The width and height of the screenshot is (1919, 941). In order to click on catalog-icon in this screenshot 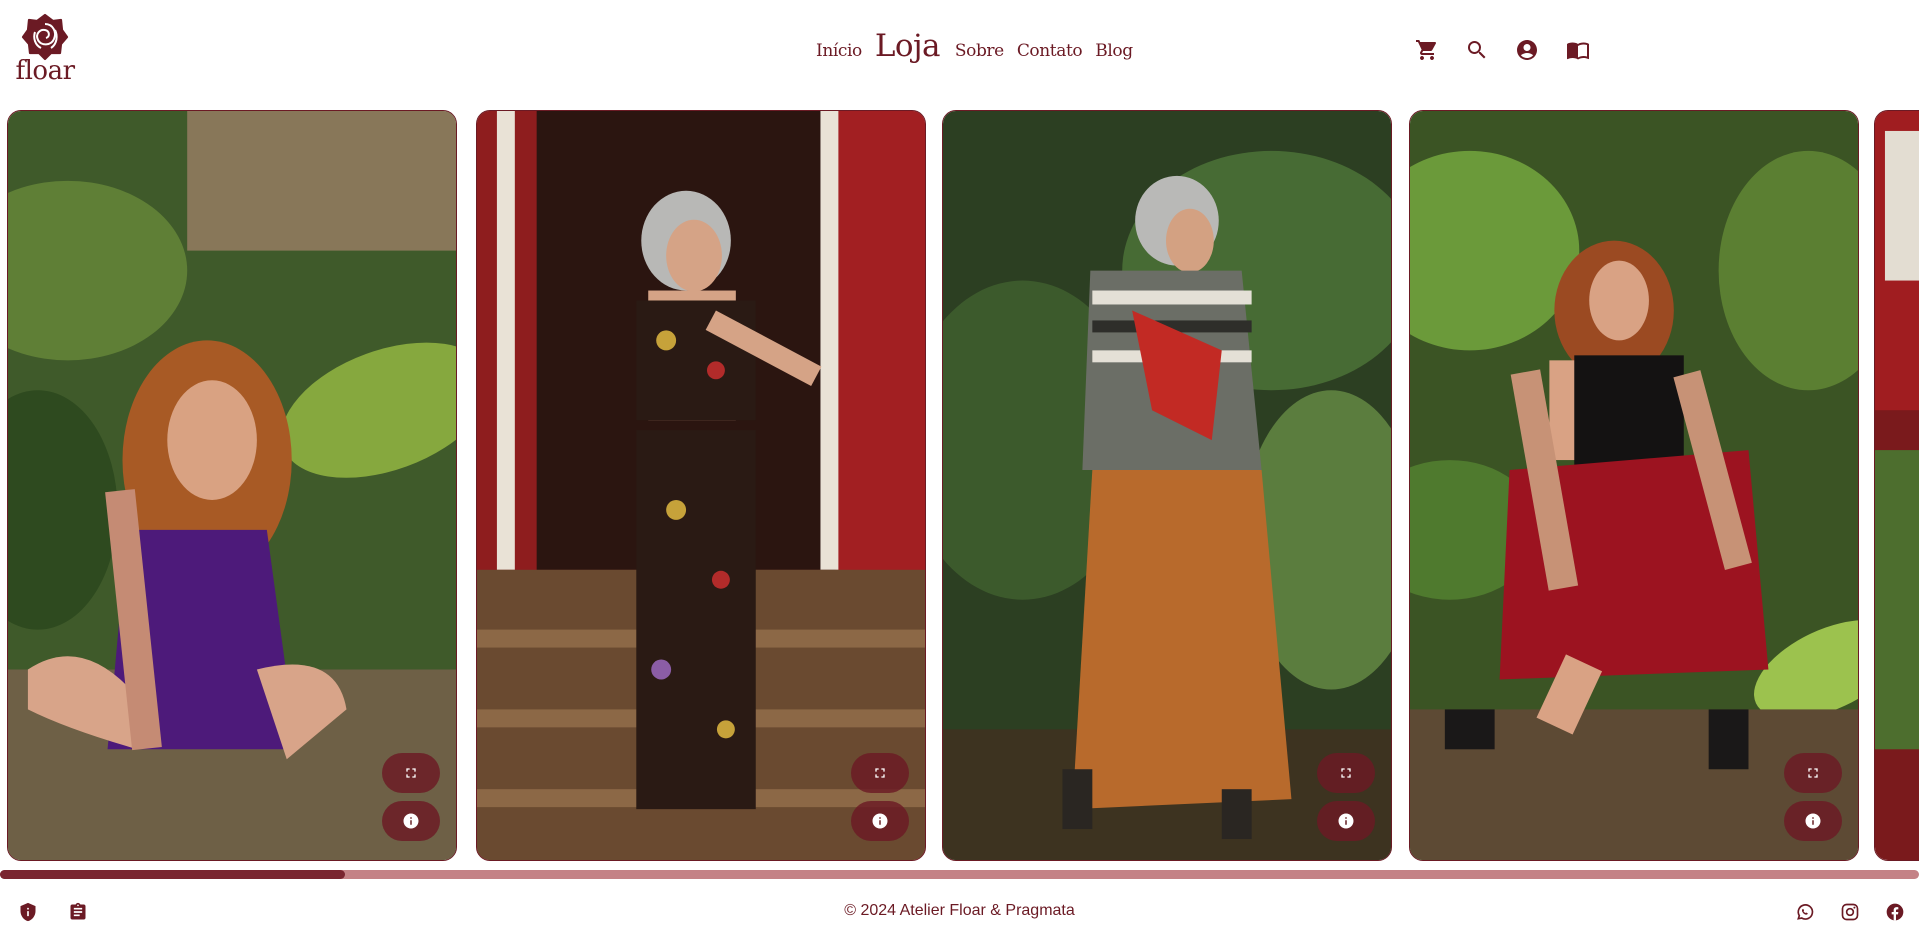, I will do `click(1578, 50)`.